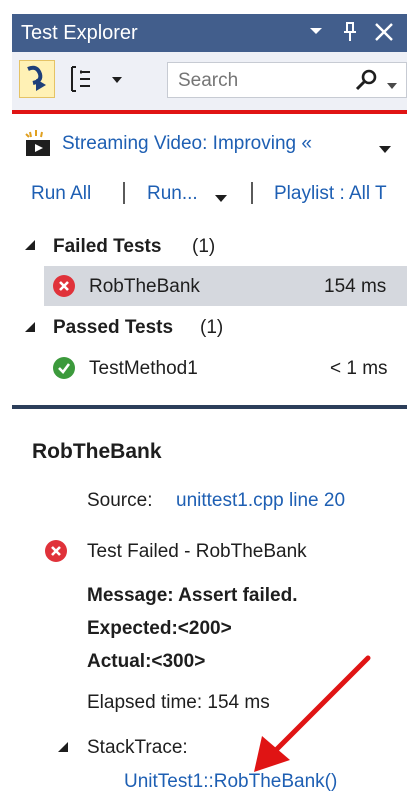 The height and width of the screenshot is (796, 407). I want to click on test-name: RobTheBank, so click(144, 286).